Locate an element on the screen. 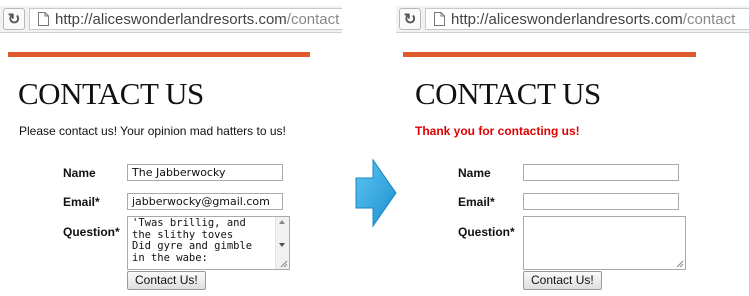 This screenshot has width=749, height=296. name-field: The Jabberwocky is located at coordinates (205, 172).